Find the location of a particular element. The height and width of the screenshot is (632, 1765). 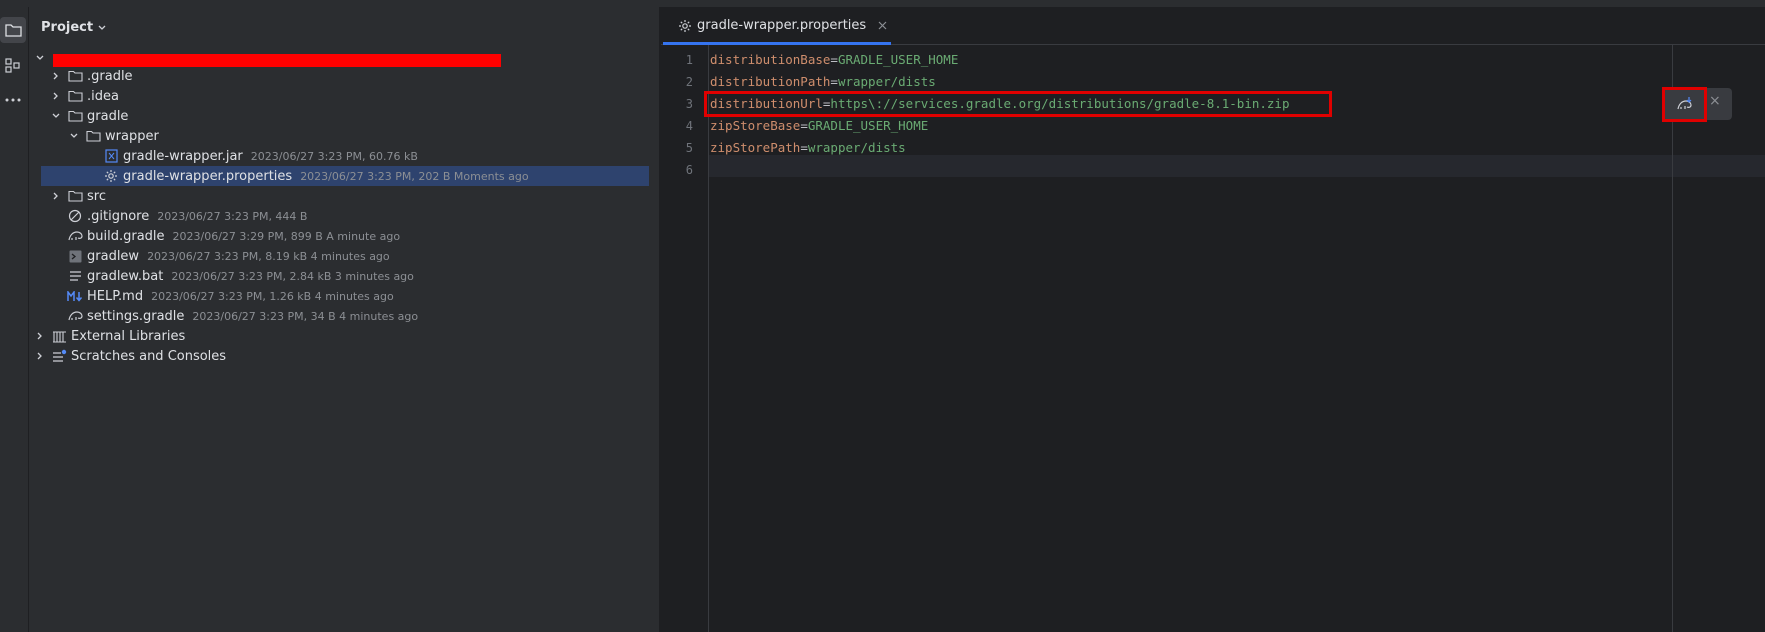

tree-item-root is located at coordinates (42, 58).